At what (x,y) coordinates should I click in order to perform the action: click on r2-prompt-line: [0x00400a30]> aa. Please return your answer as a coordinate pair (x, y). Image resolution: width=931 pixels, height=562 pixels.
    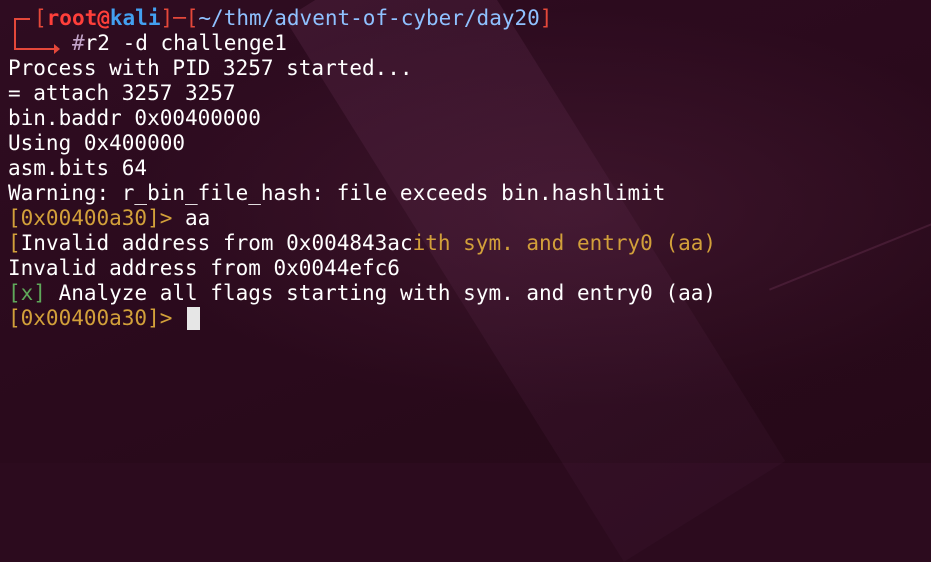
    Looking at the image, I should click on (465, 218).